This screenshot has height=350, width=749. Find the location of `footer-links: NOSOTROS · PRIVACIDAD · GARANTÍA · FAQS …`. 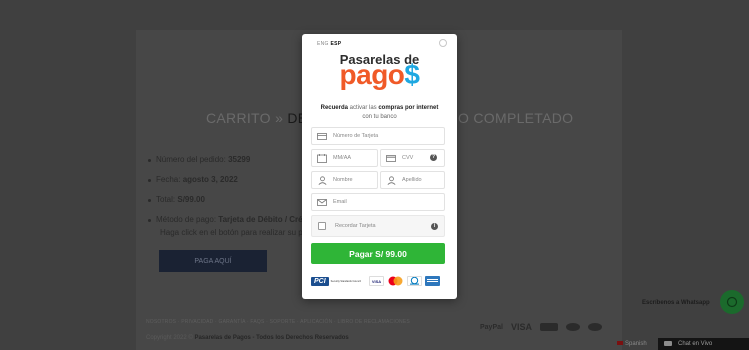

footer-links: NOSOTROS · PRIVACIDAD · GARANTÍA · FAQS … is located at coordinates (278, 322).